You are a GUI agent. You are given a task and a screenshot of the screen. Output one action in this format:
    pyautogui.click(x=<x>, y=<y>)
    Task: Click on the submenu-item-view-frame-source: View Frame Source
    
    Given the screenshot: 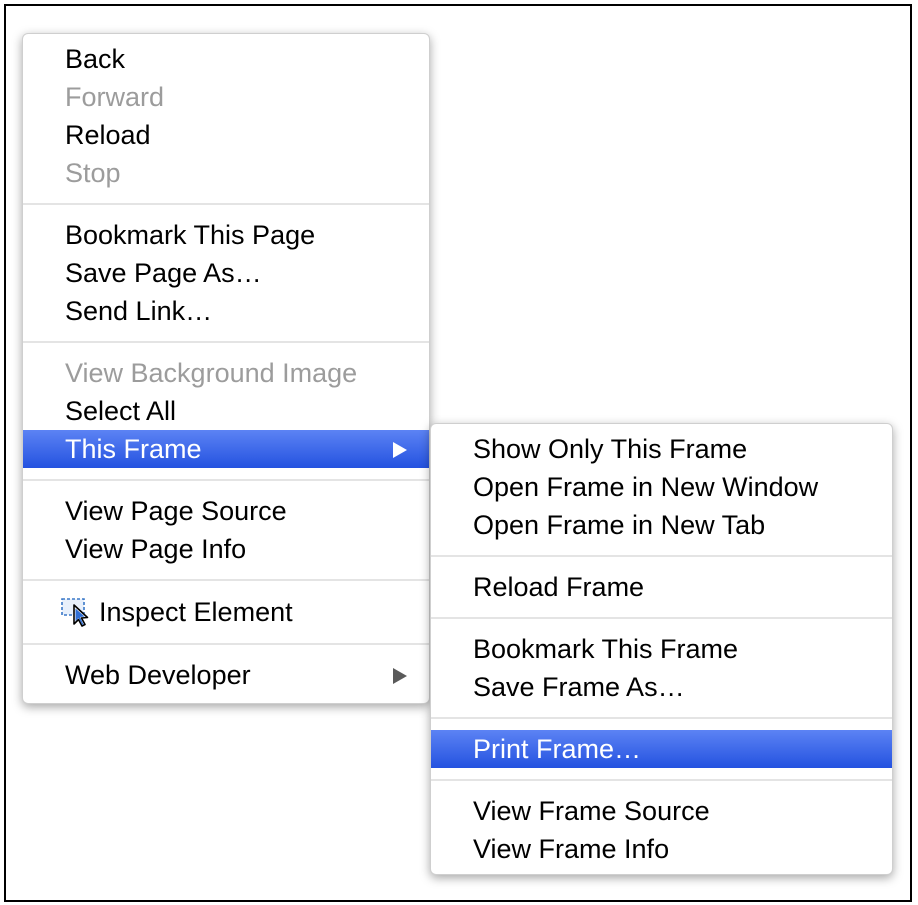 What is the action you would take?
    pyautogui.click(x=661, y=811)
    